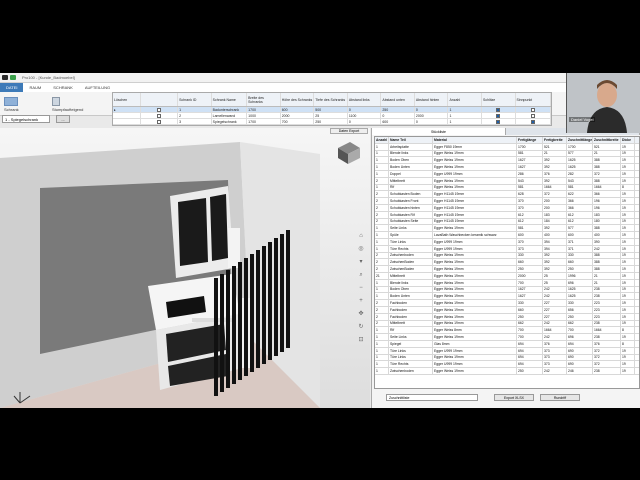  Describe the element at coordinates (63, 87) in the screenshot. I see `tab-schrank: SCHRANK` at that location.